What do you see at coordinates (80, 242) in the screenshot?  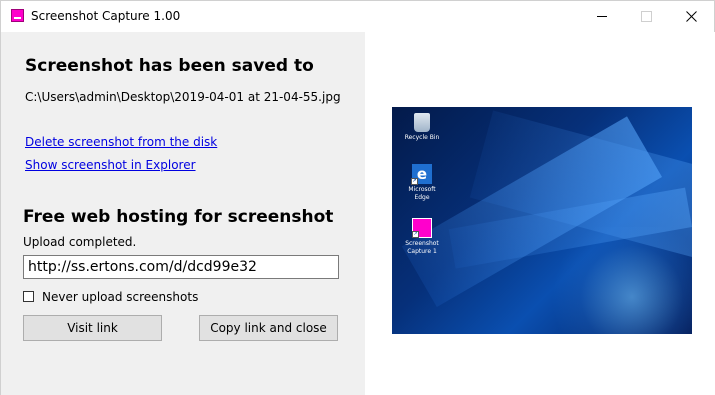 I see `upload-status: Upload completed.` at bounding box center [80, 242].